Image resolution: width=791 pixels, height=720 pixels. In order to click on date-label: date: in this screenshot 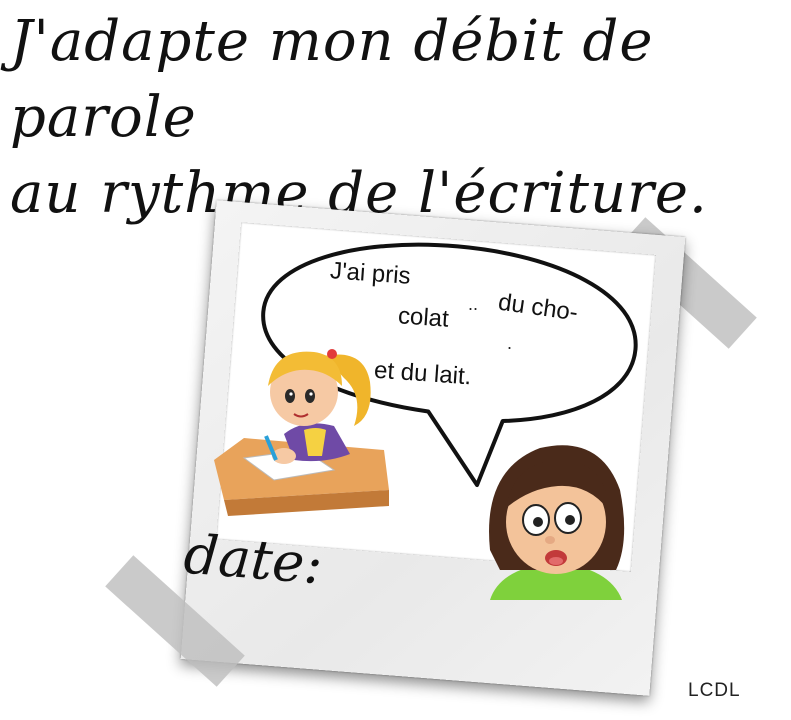, I will do `click(253, 559)`.